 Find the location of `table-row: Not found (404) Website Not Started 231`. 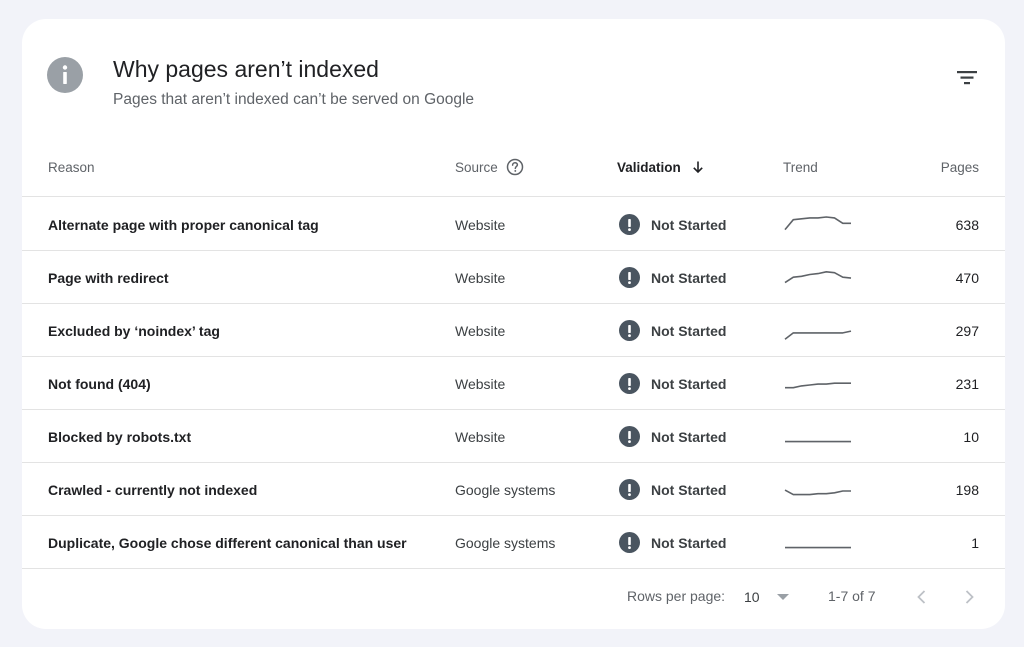

table-row: Not found (404) Website Not Started 231 is located at coordinates (513, 383).